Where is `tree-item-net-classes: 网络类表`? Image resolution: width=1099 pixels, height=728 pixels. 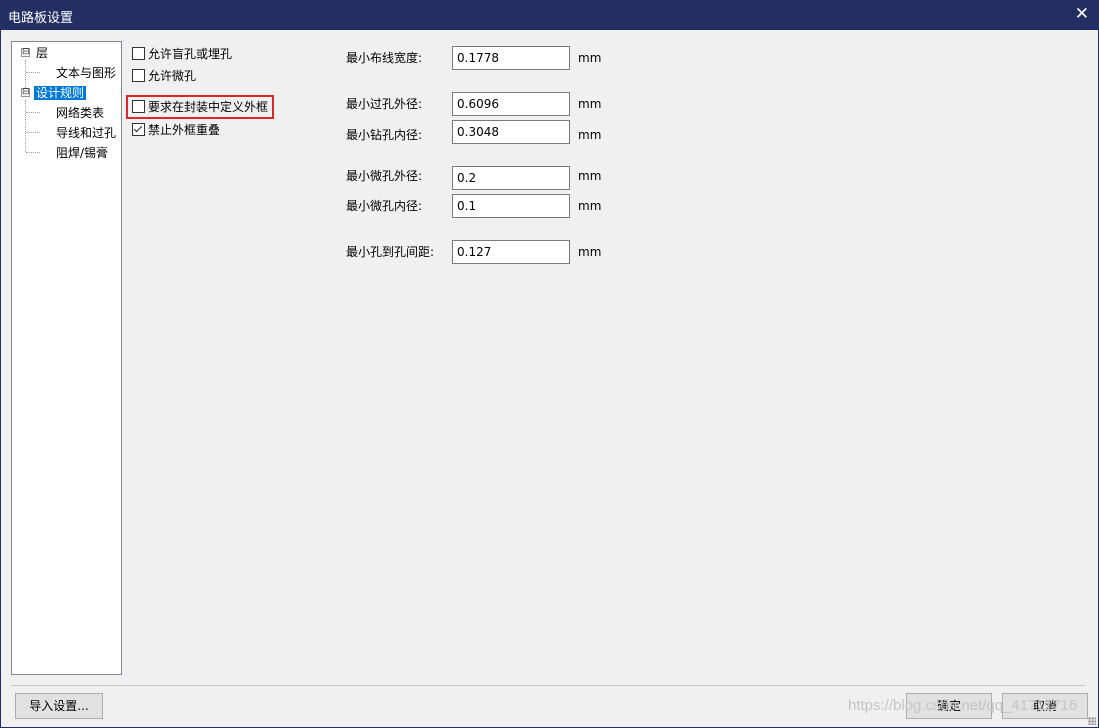
tree-item-net-classes: 网络类表 is located at coordinates (80, 113).